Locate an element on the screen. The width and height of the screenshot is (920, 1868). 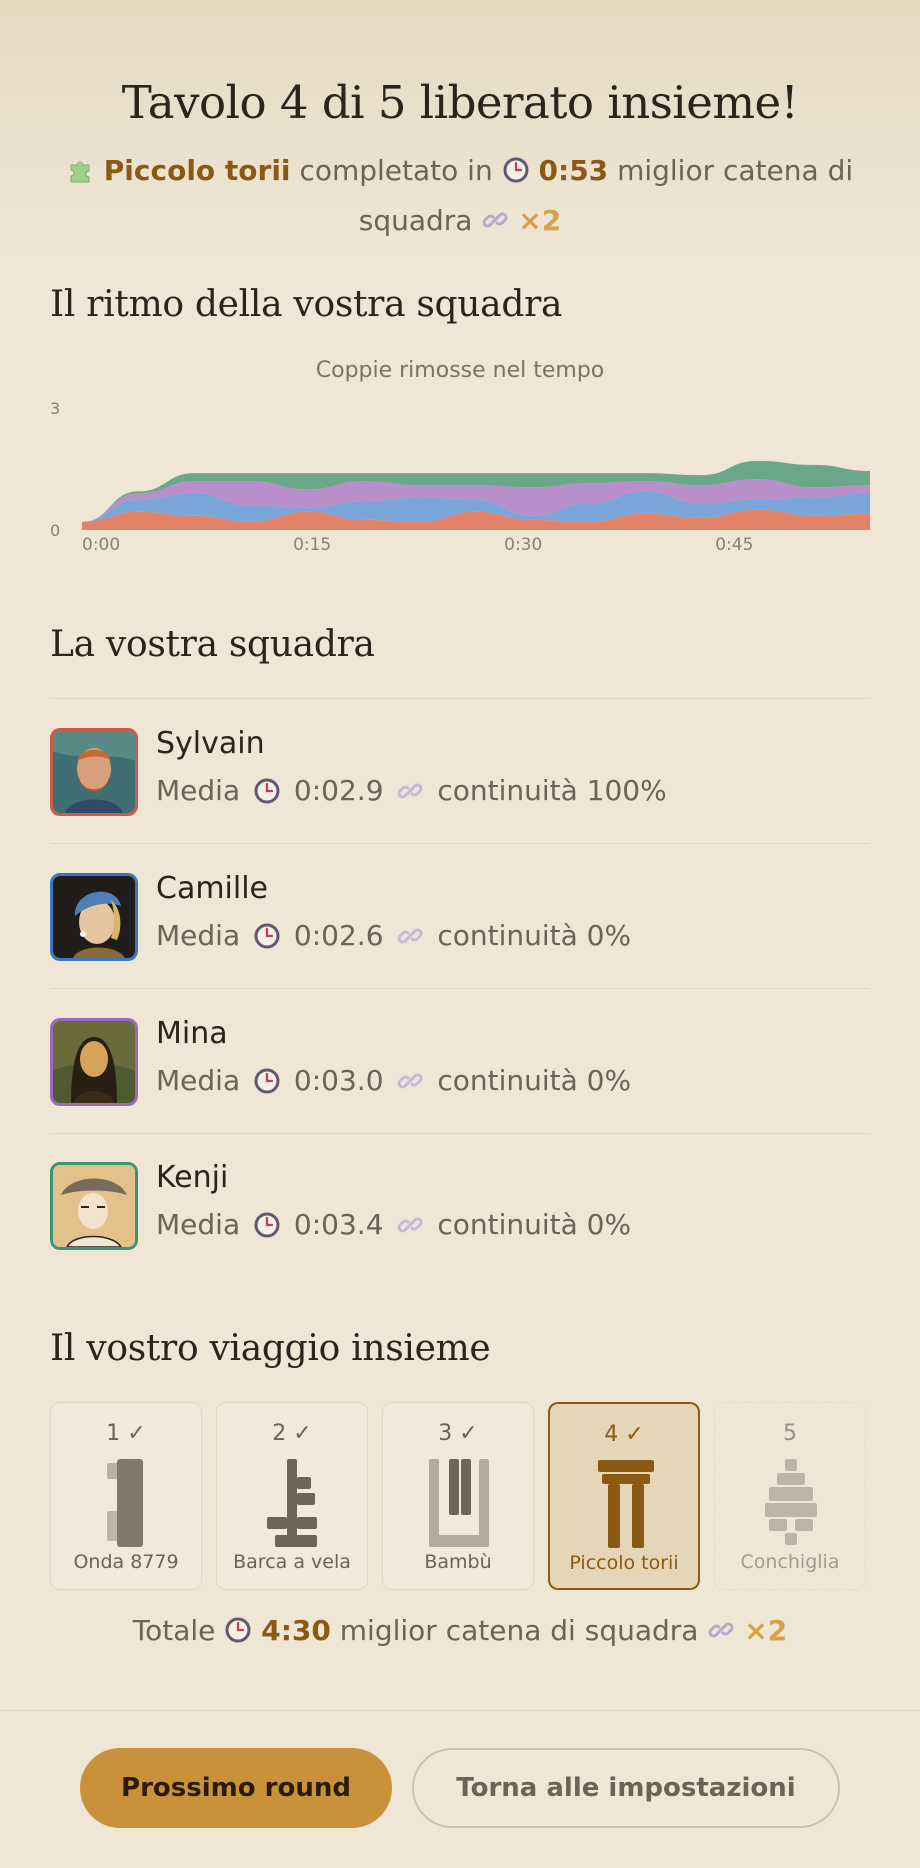
total-label: Totale is located at coordinates (174, 1630).